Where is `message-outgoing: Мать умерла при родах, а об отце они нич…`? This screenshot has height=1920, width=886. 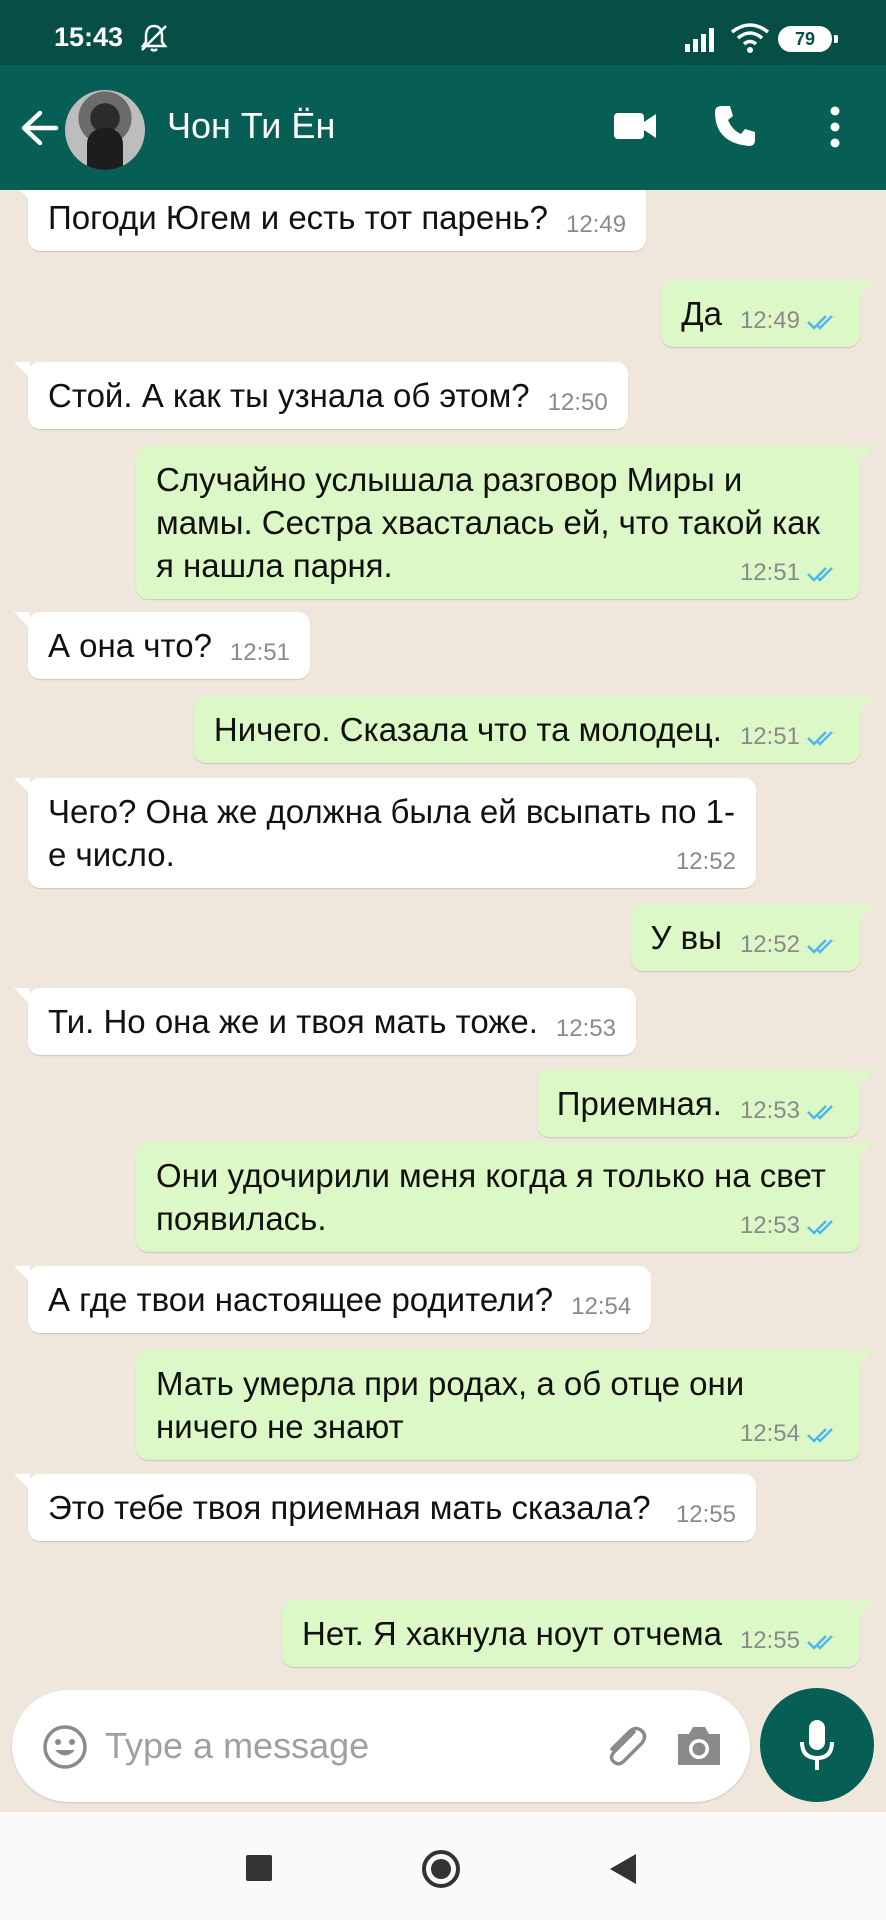
message-outgoing: Мать умерла при родах, а об отце они нич… is located at coordinates (505, 1405).